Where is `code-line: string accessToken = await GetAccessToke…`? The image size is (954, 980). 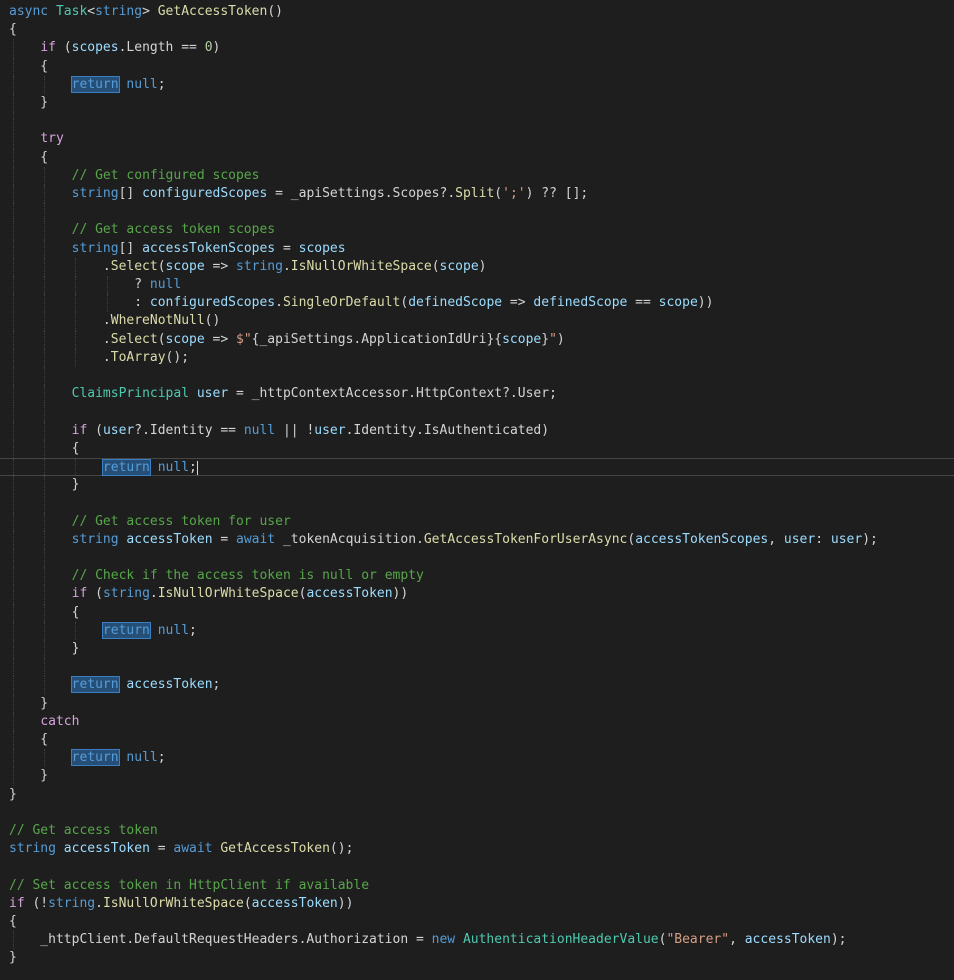
code-line: string accessToken = await GetAccessToke… is located at coordinates (477, 849).